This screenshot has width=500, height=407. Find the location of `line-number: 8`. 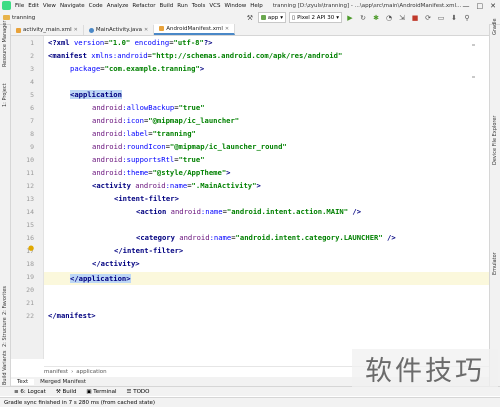

line-number: 8 is located at coordinates (32, 134).